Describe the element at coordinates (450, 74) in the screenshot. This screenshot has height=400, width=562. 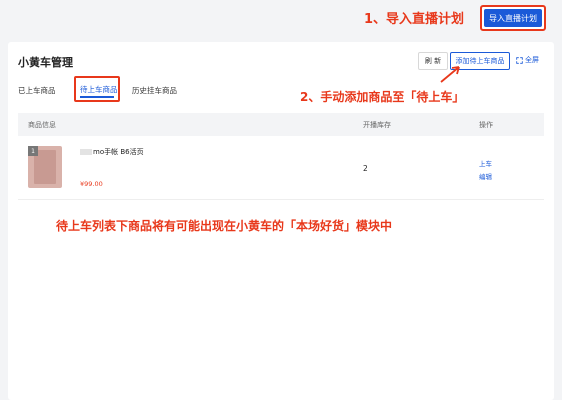
I see `annotation-arrow` at that location.